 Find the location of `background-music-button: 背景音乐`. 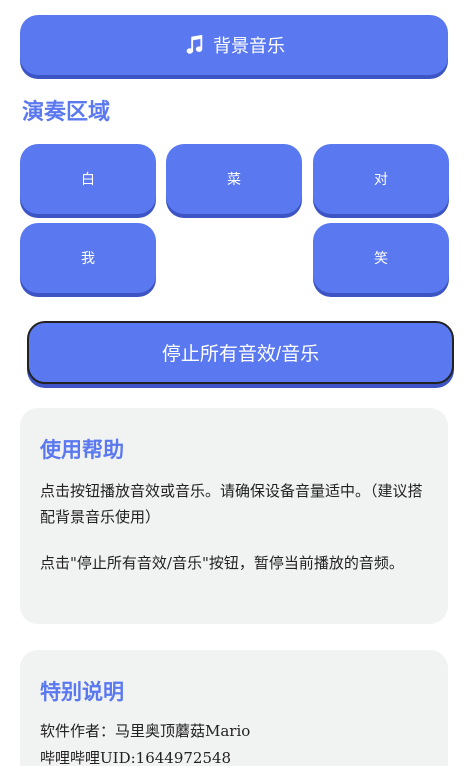

background-music-button: 背景音乐 is located at coordinates (234, 45).